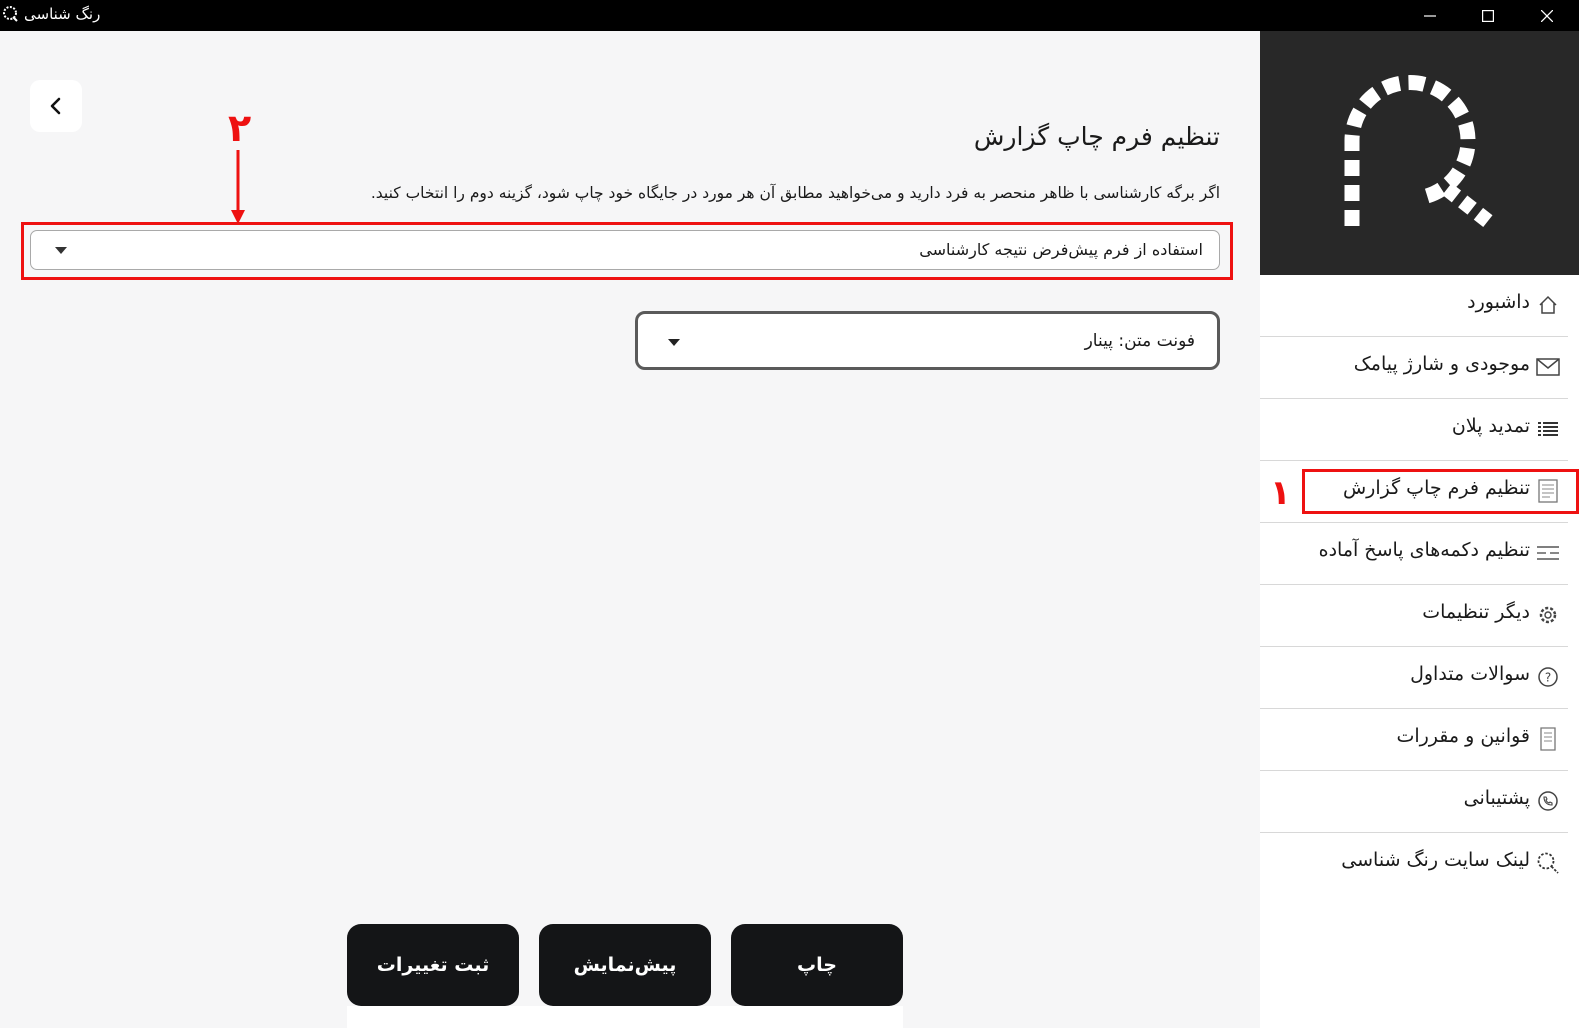 Image resolution: width=1579 pixels, height=1028 pixels. I want to click on font-select: فونت متن: پینار, so click(927, 340).